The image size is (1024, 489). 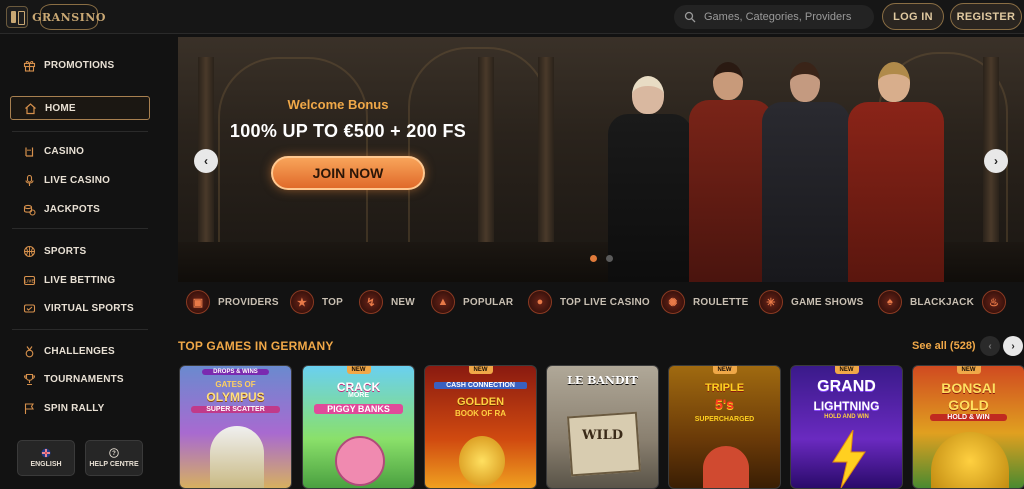 I want to click on game-tile-triple-5s: NEW TRIPLE 5's SUPERCHARGED, so click(x=724, y=427).